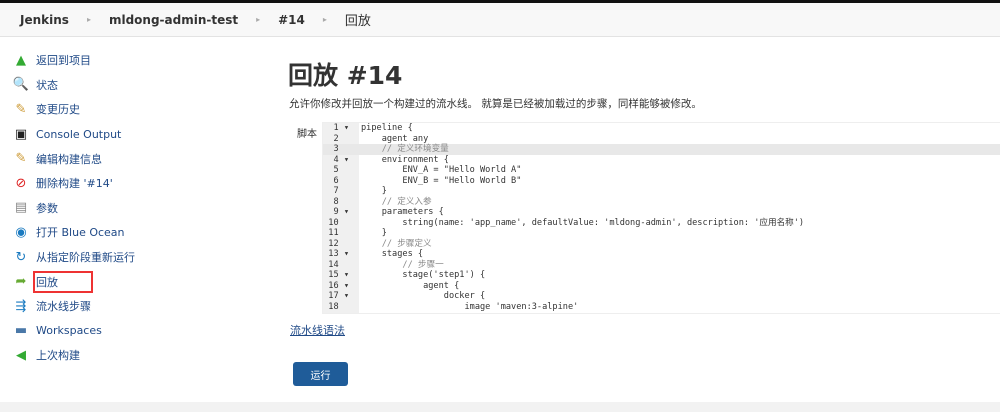  I want to click on sidebar-item: ✎ 变更历史, so click(142, 109).